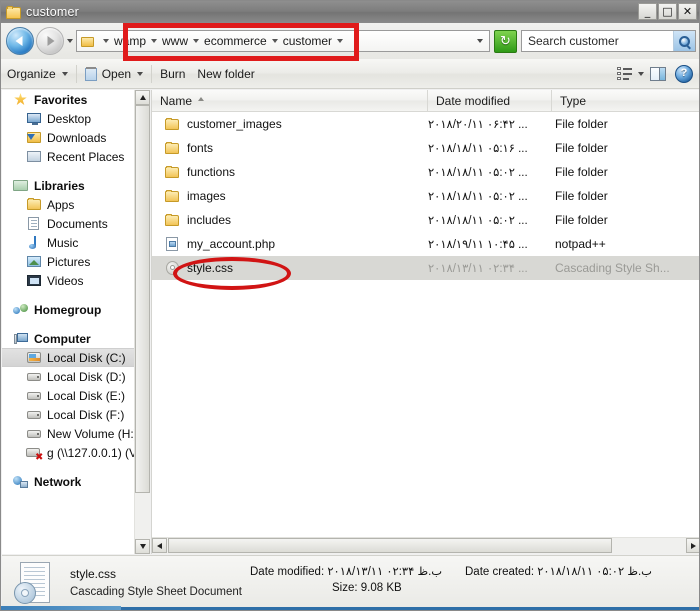 This screenshot has height=611, width=700. Describe the element at coordinates (490, 100) in the screenshot. I see `column-header-date-modified: Date modified` at that location.